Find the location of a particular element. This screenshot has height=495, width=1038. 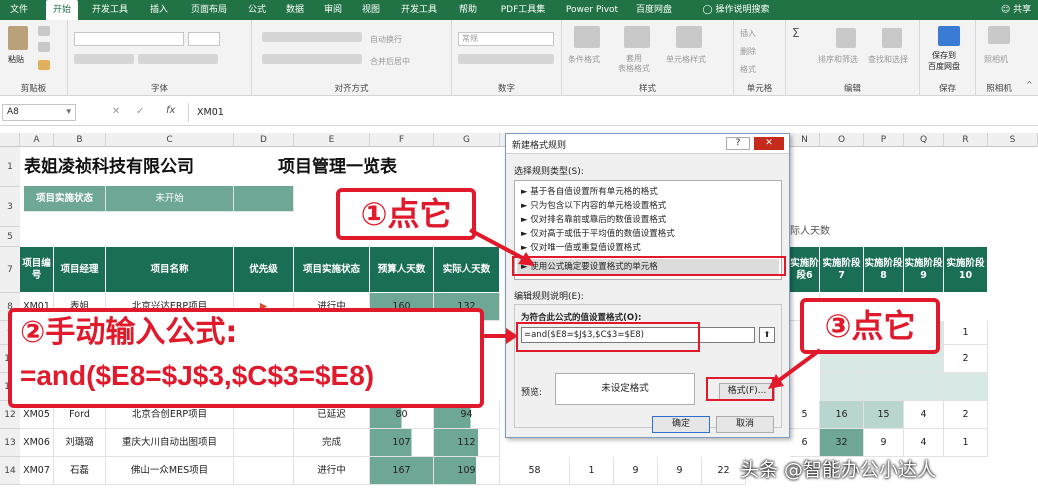

watermark: 头条 @智能办公小达人 is located at coordinates (838, 470).